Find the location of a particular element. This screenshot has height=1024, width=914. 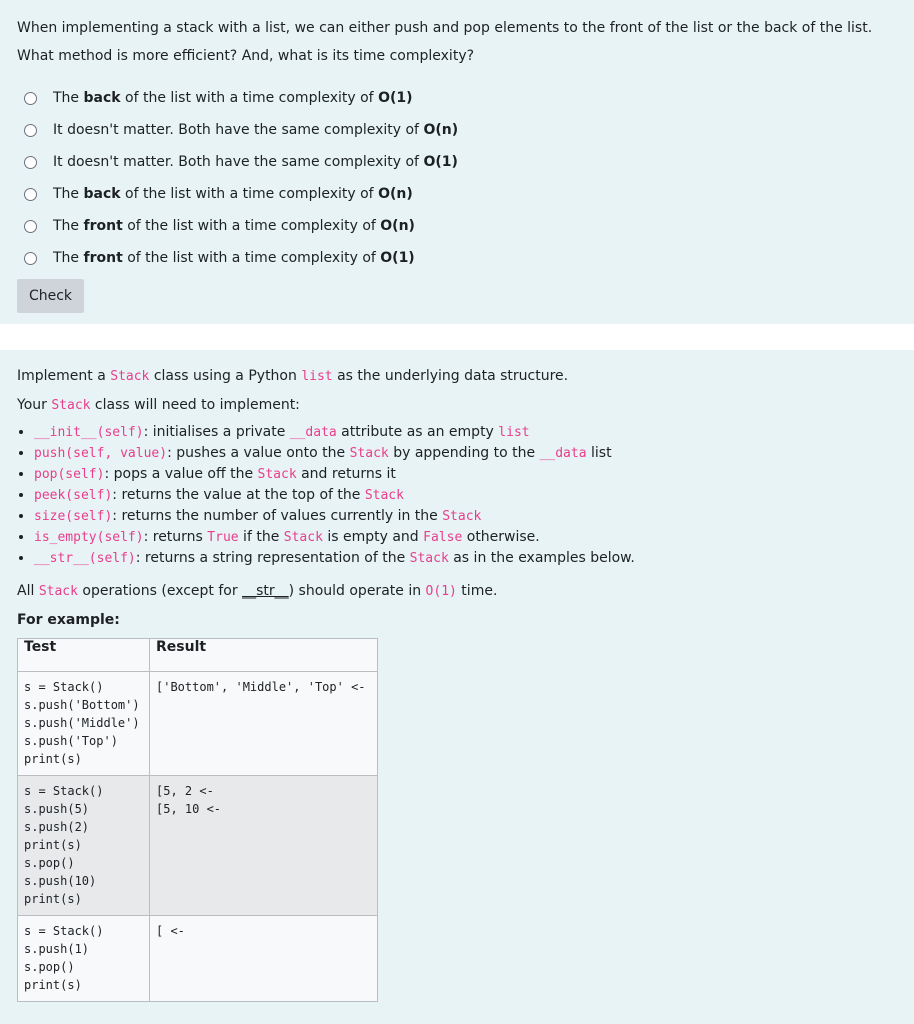

column-header-test: Test is located at coordinates (83, 655).